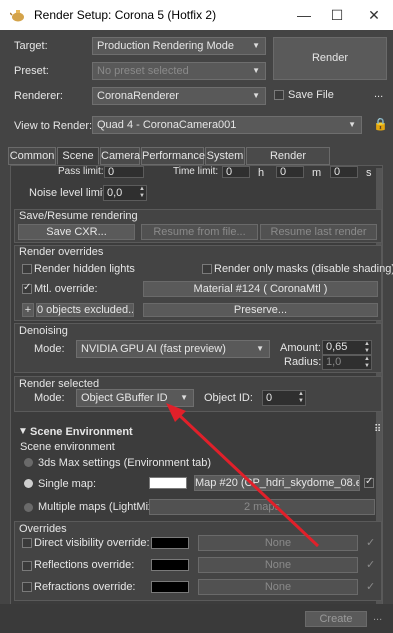 This screenshot has width=393, height=633. Describe the element at coordinates (243, 475) in the screenshot. I see `red-arrow-annotation` at that location.